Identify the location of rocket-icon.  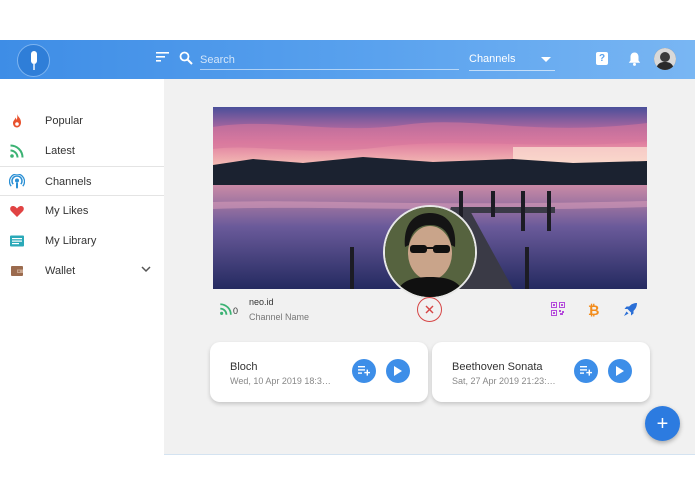
(630, 309).